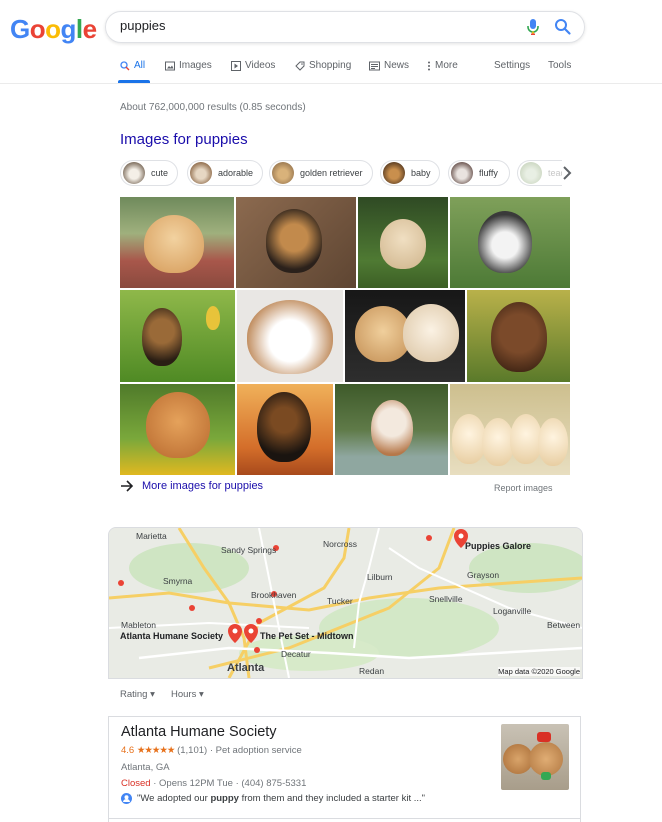  I want to click on result-stats: About 762,000,000 results (0.85 seconds), so click(213, 107).